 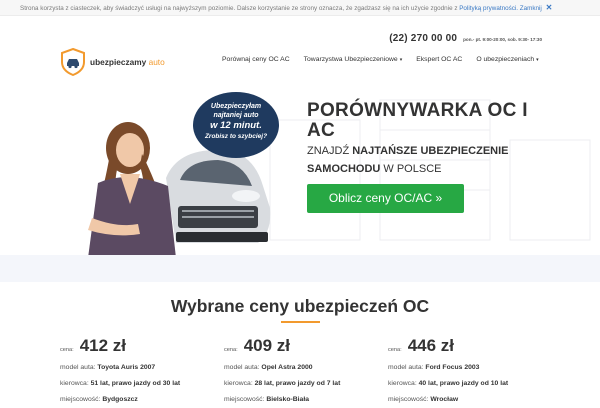 What do you see at coordinates (236, 136) in the screenshot?
I see `bubble-line-4: Zrobisz to szybciej?` at bounding box center [236, 136].